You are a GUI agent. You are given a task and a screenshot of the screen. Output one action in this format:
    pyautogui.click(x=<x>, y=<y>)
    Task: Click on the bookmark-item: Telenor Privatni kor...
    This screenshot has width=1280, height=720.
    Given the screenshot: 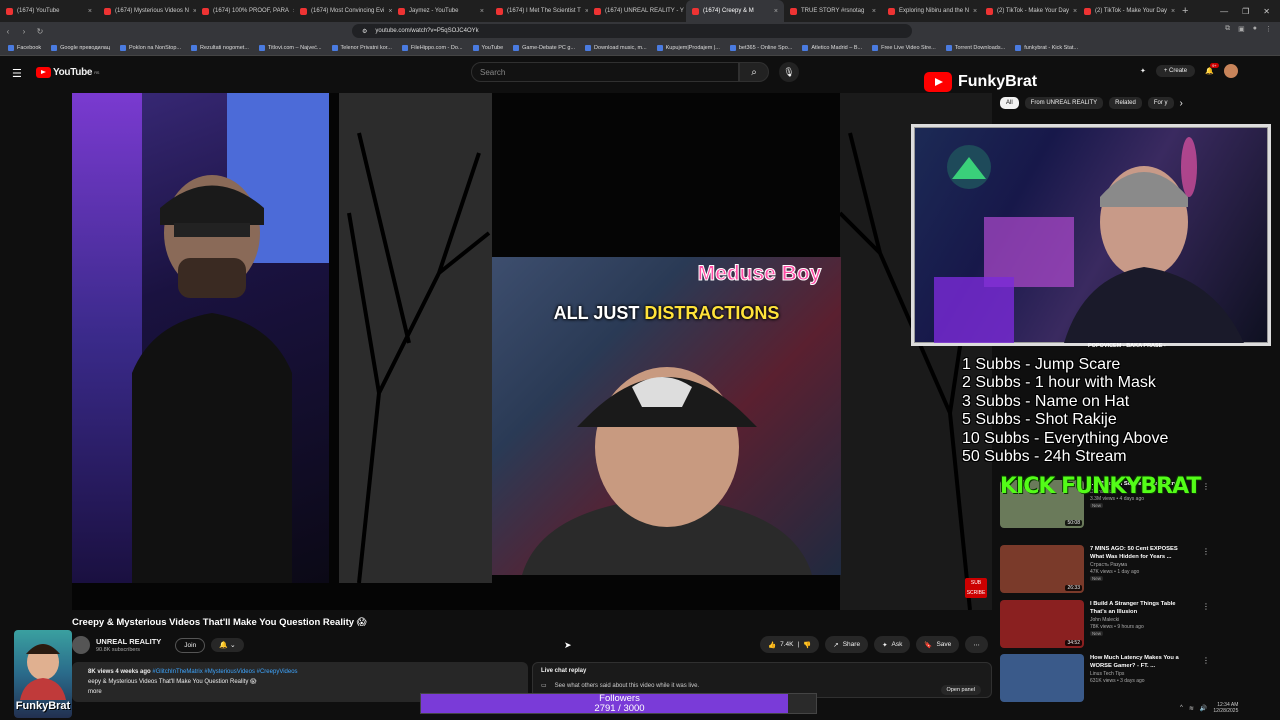 What is the action you would take?
    pyautogui.click(x=361, y=47)
    